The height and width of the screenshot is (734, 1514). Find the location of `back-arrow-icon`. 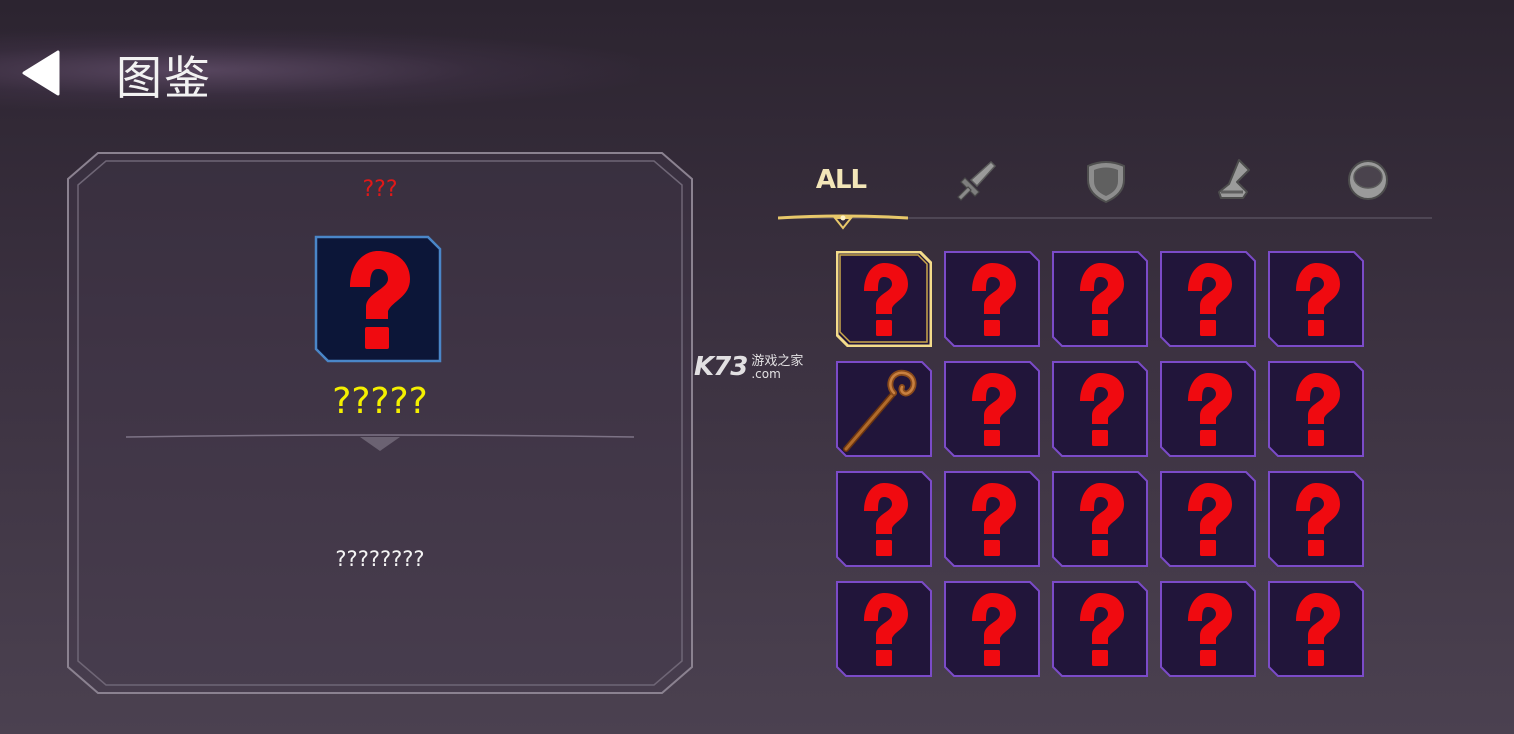

back-arrow-icon is located at coordinates (41, 73).